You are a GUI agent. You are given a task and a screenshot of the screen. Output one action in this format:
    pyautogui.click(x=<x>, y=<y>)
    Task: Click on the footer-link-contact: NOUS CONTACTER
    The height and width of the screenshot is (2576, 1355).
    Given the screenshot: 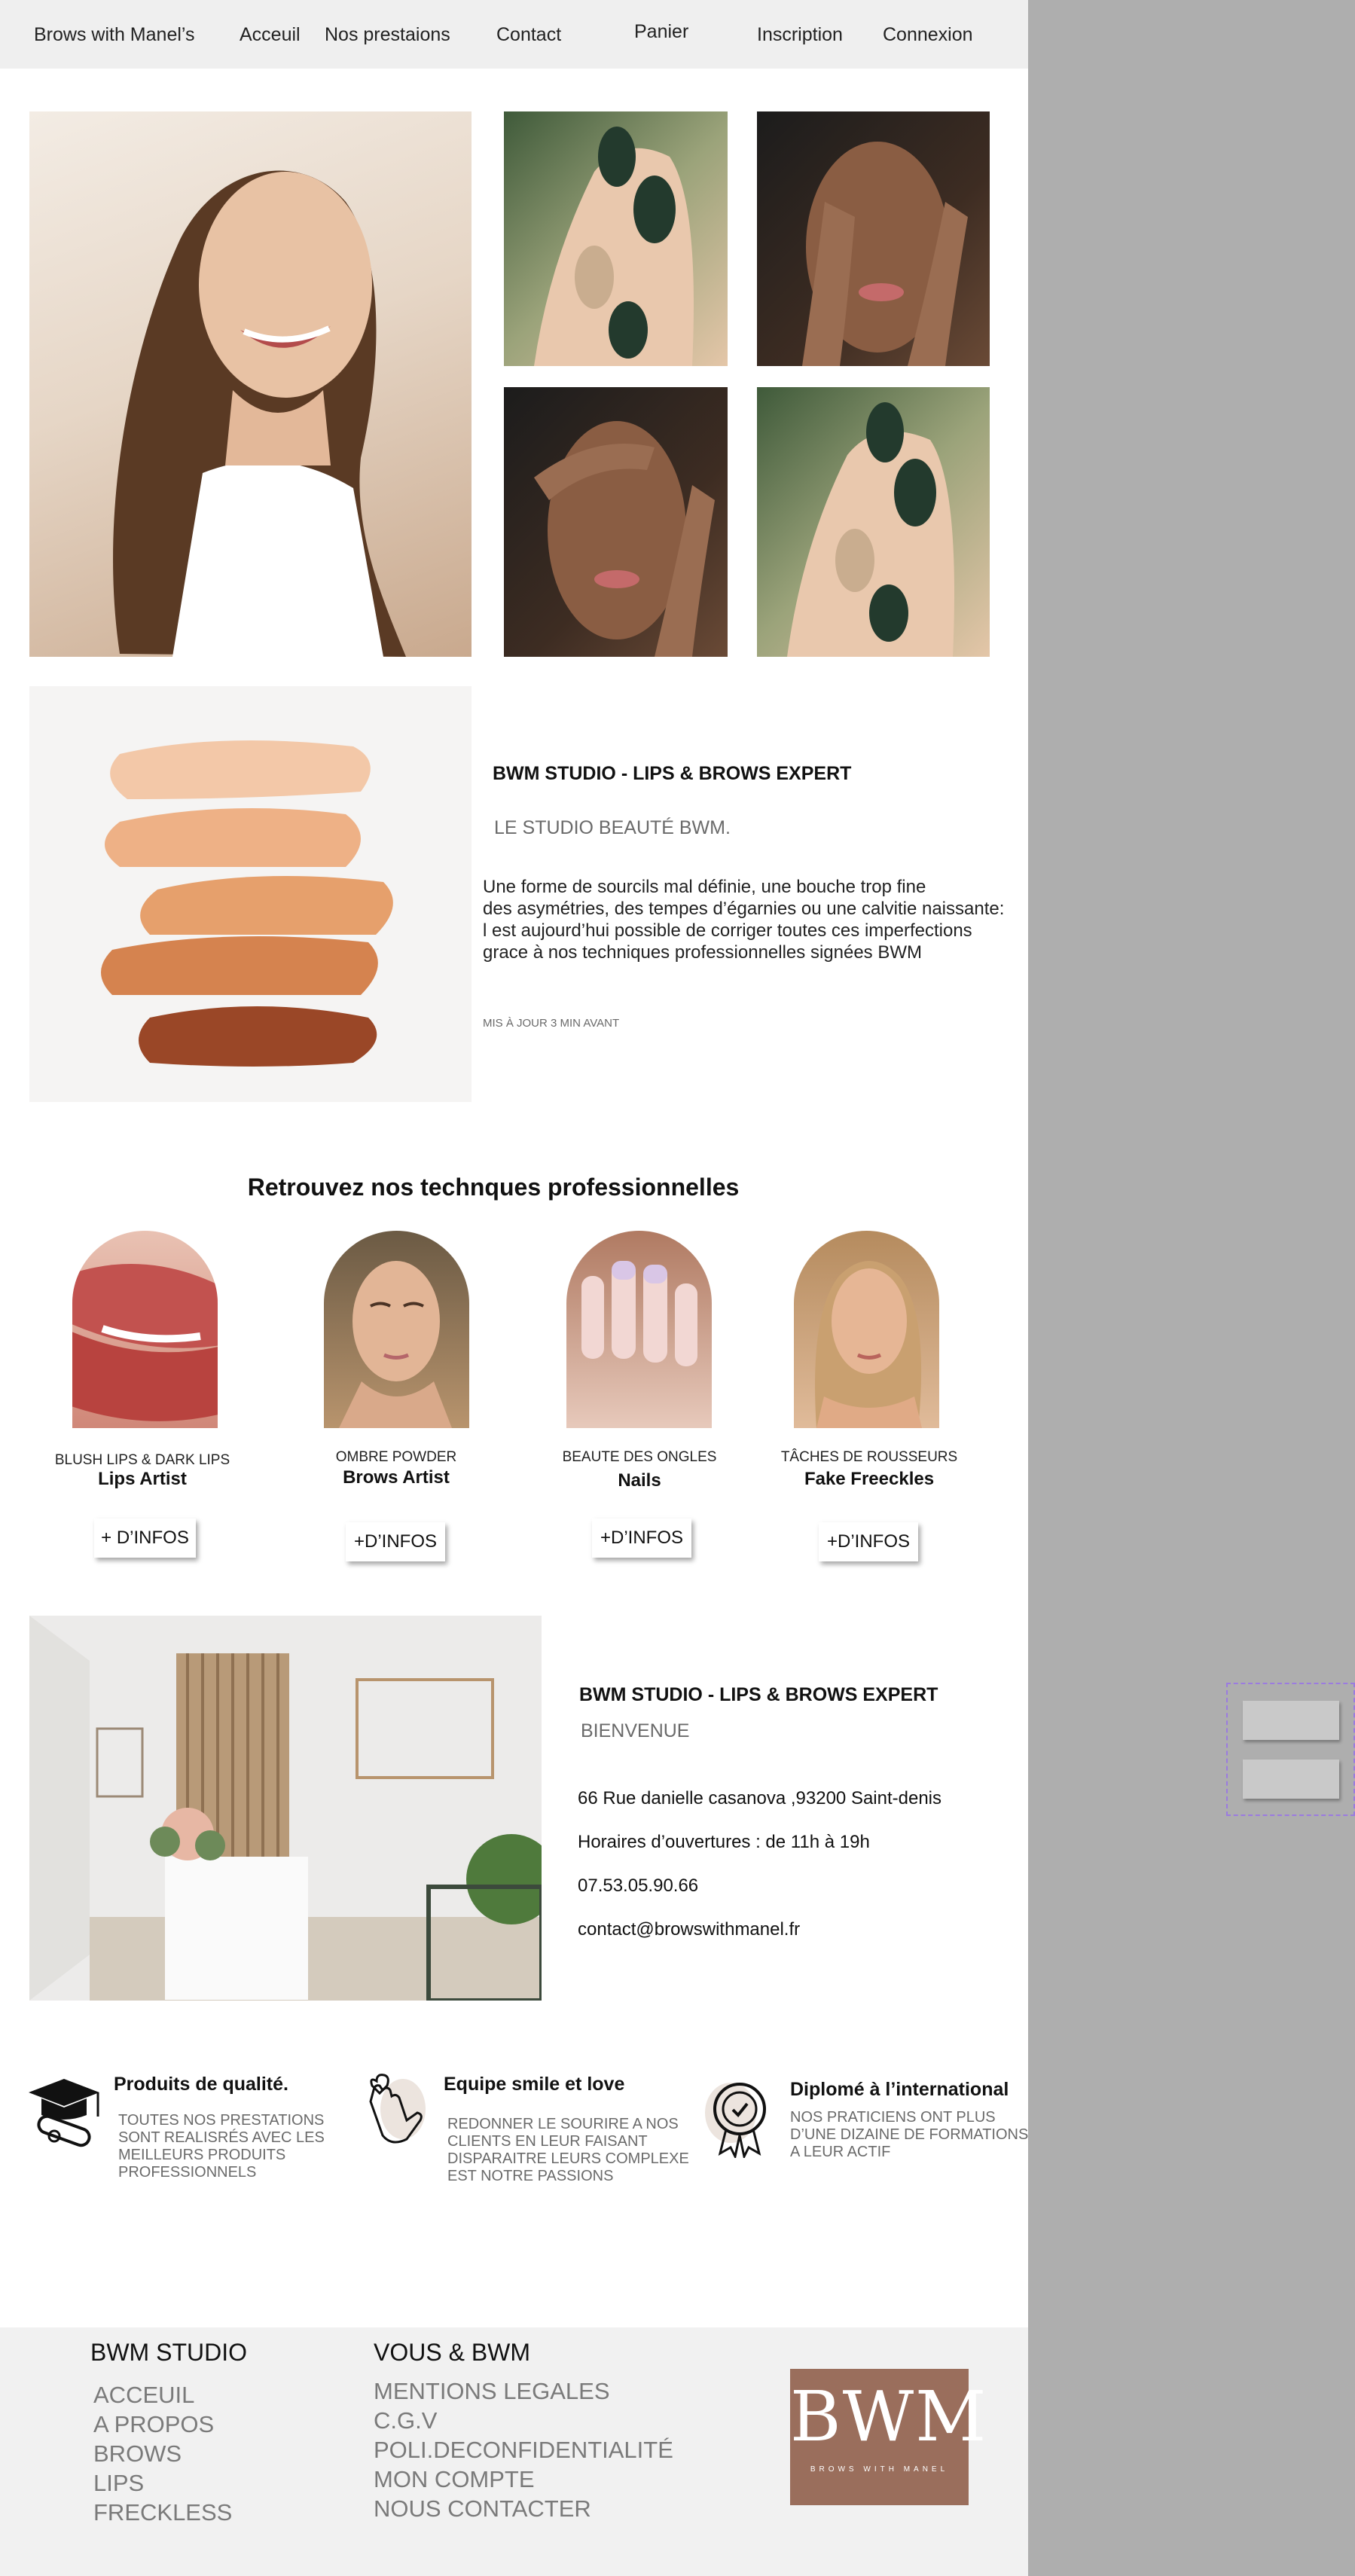 What is the action you would take?
    pyautogui.click(x=482, y=2509)
    